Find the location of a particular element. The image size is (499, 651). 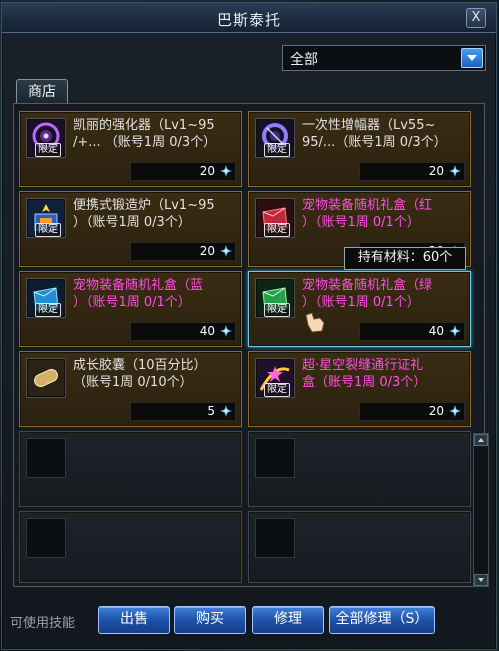

chevron-down-icon is located at coordinates (472, 58).